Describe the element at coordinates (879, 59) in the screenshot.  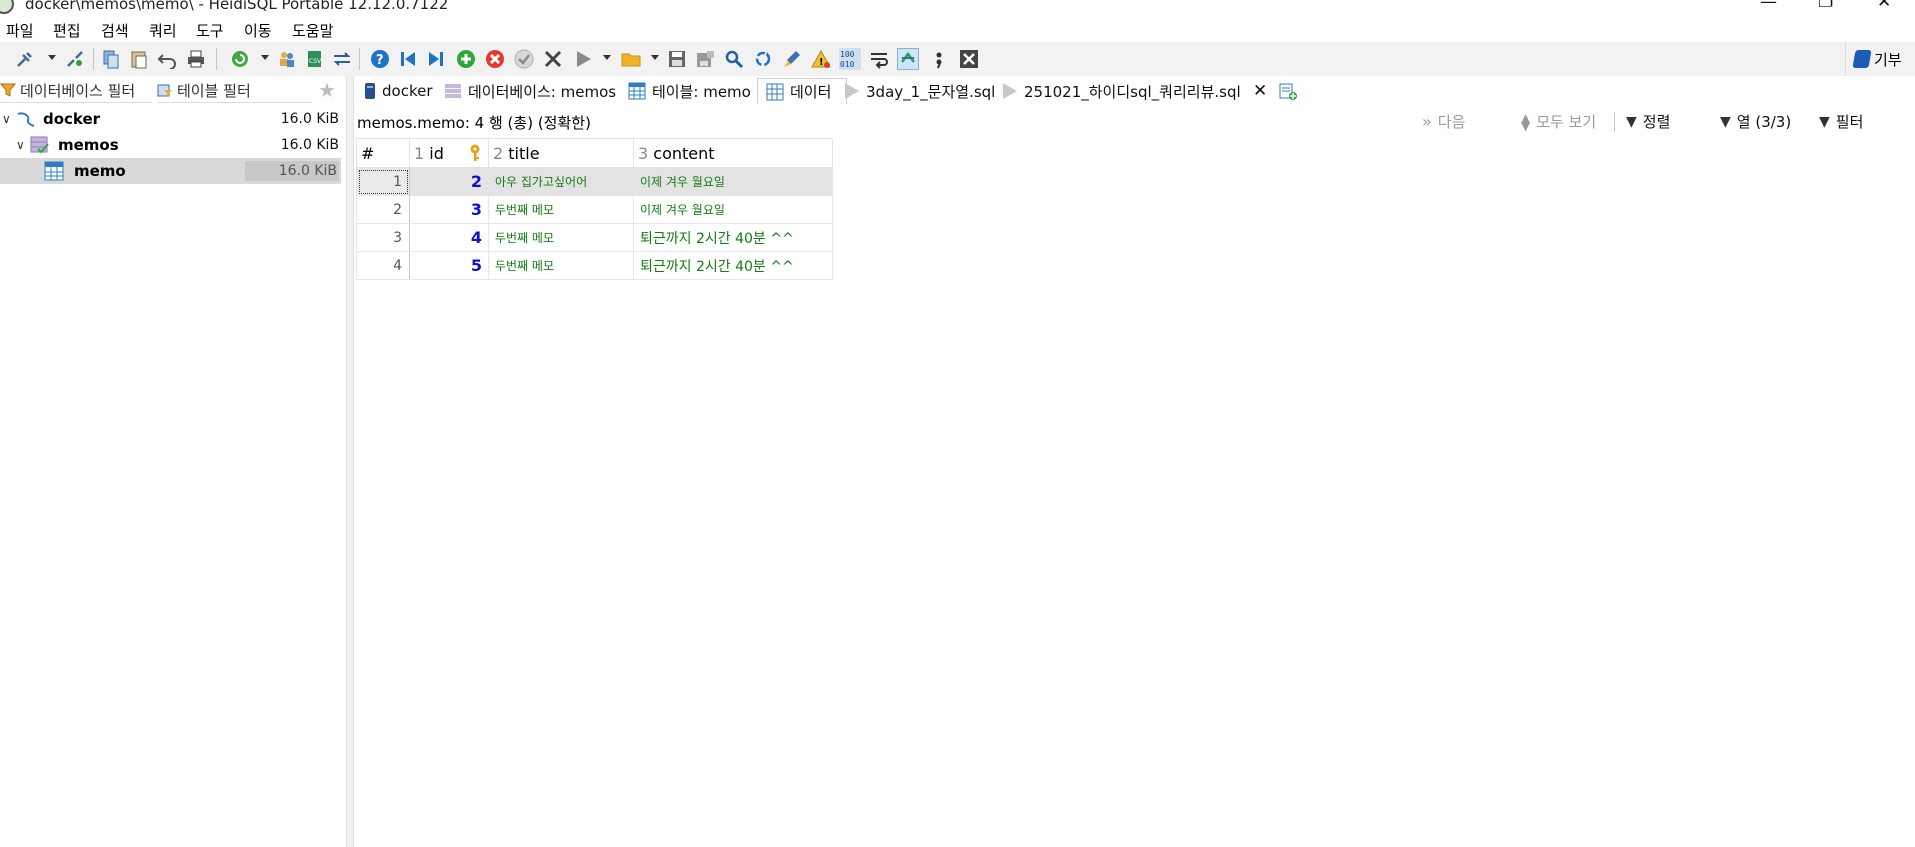
I see `word-wrap-icon` at that location.